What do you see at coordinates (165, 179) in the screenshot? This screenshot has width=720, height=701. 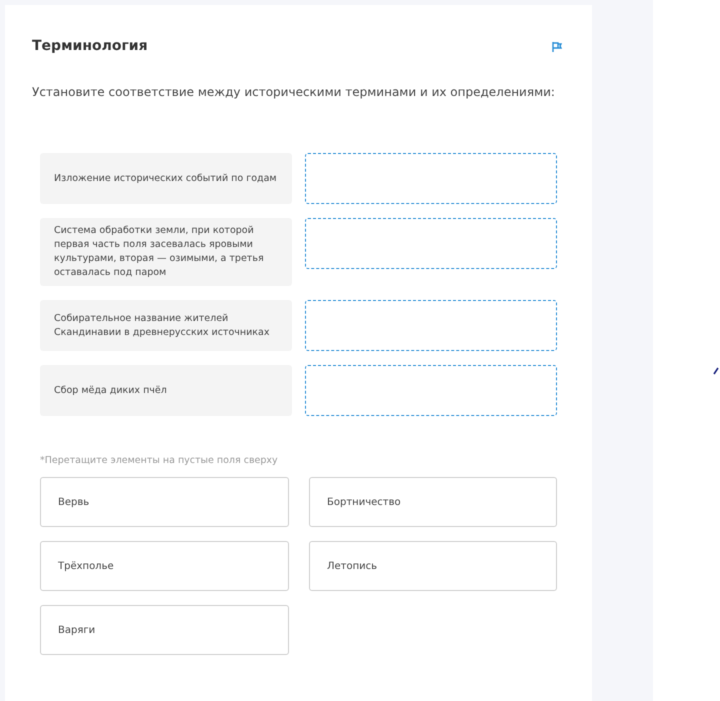 I see `definition-text: Изложение исторических событий по годам` at bounding box center [165, 179].